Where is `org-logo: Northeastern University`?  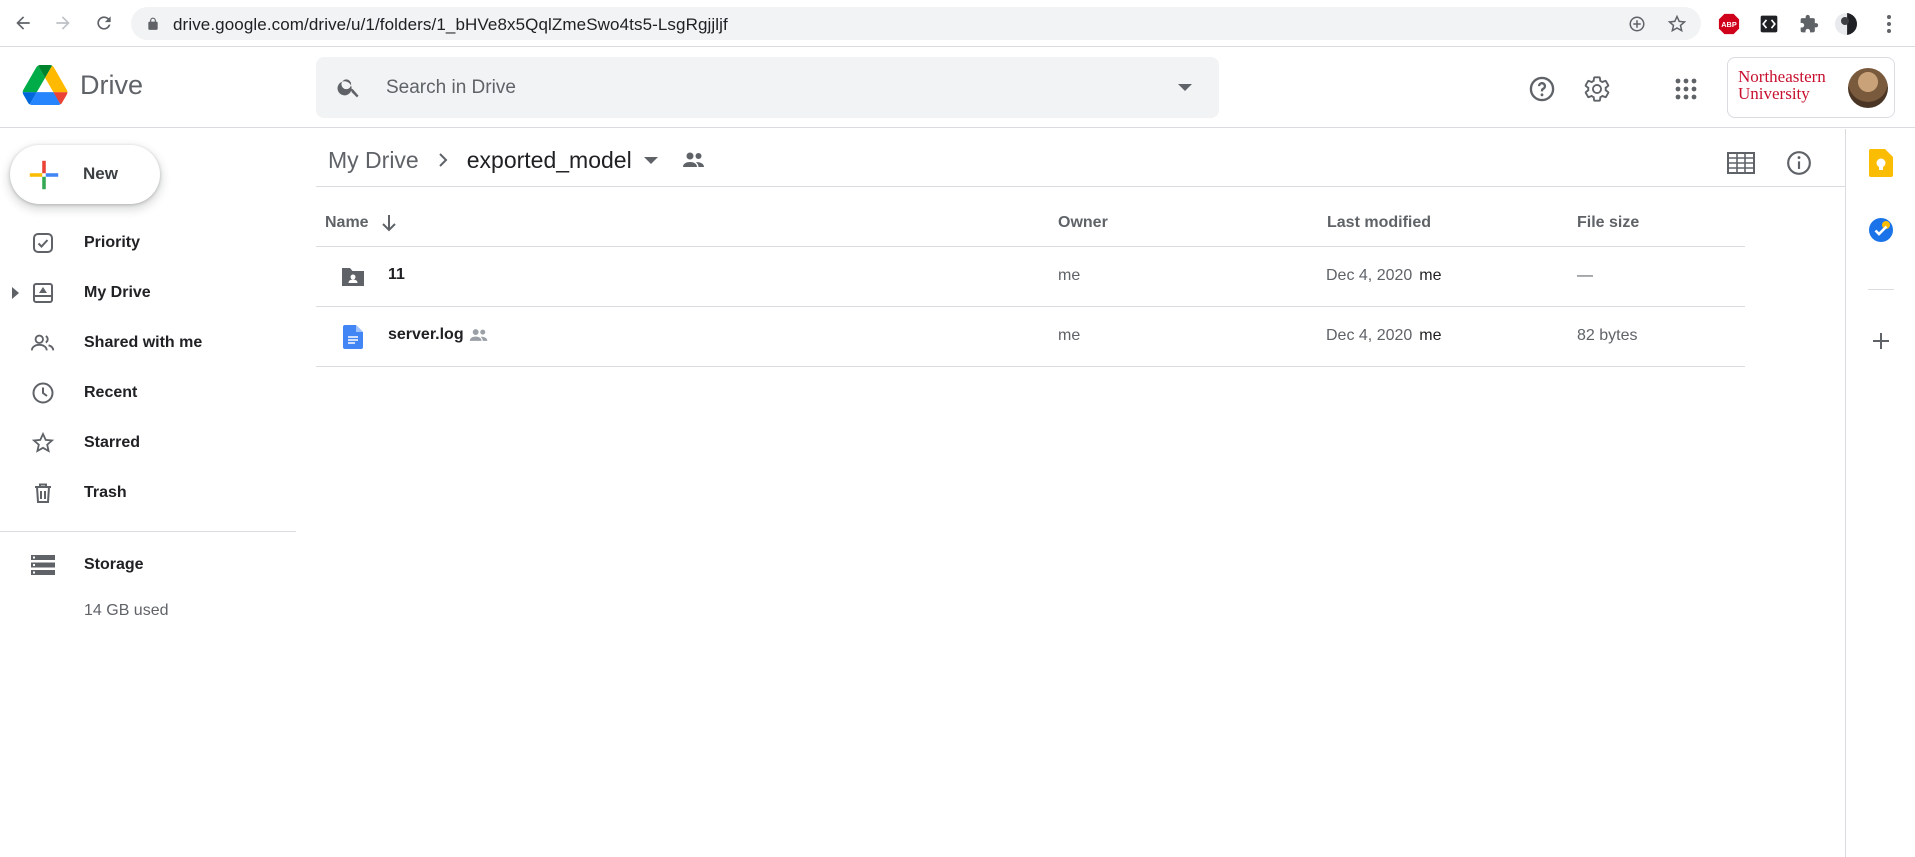 org-logo: Northeastern University is located at coordinates (1782, 85).